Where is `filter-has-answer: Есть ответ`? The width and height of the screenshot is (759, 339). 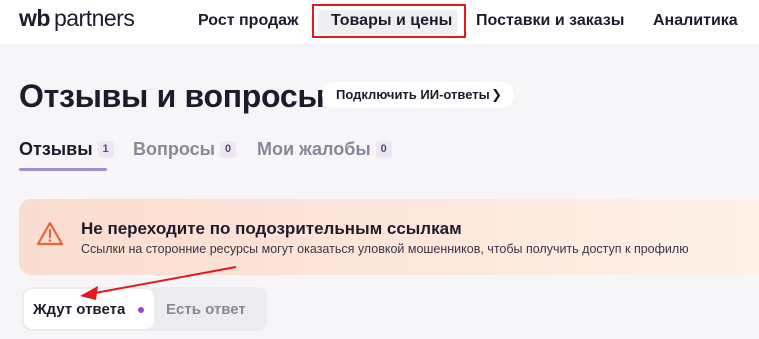
filter-has-answer: Есть ответ is located at coordinates (206, 309).